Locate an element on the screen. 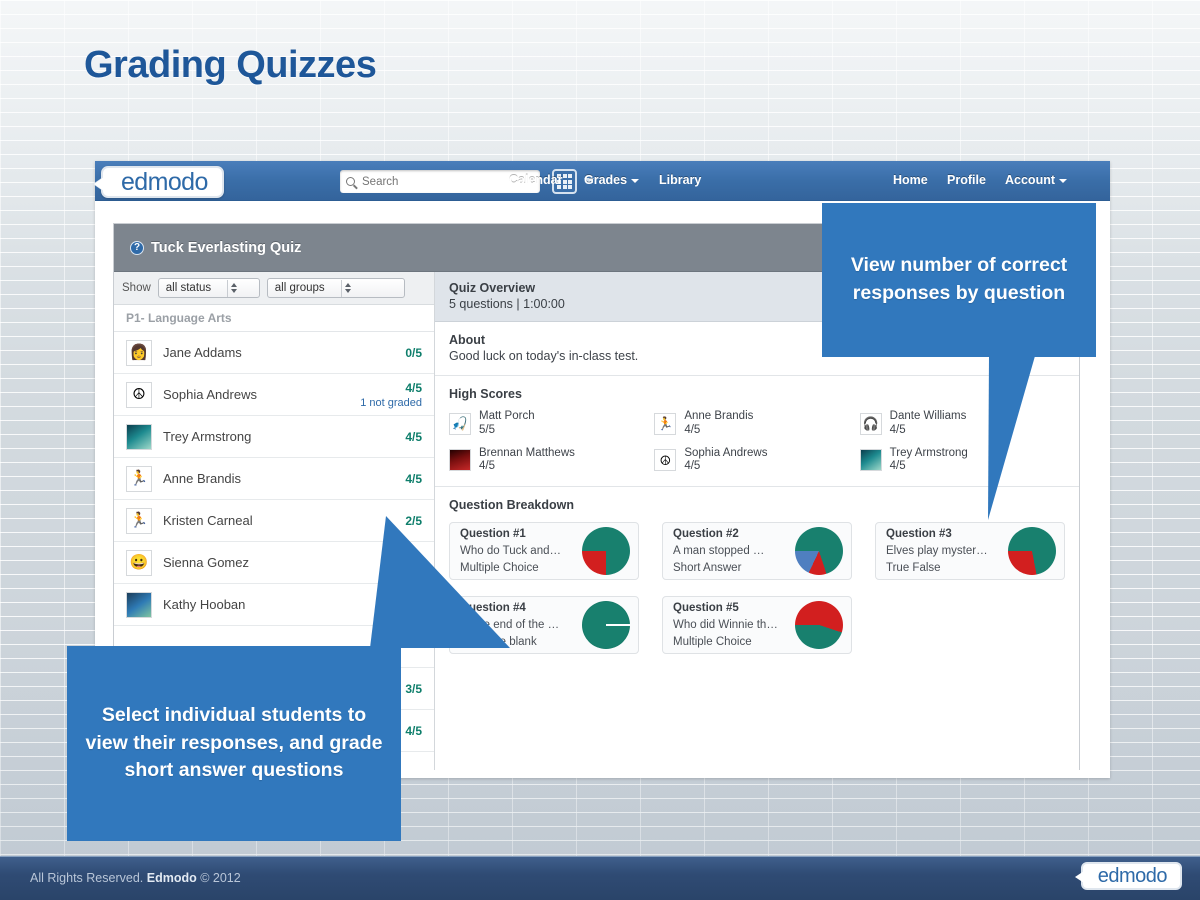 The image size is (1200, 900). high-score-item: 🎧 Dante Williams 4/5 is located at coordinates (962, 424).